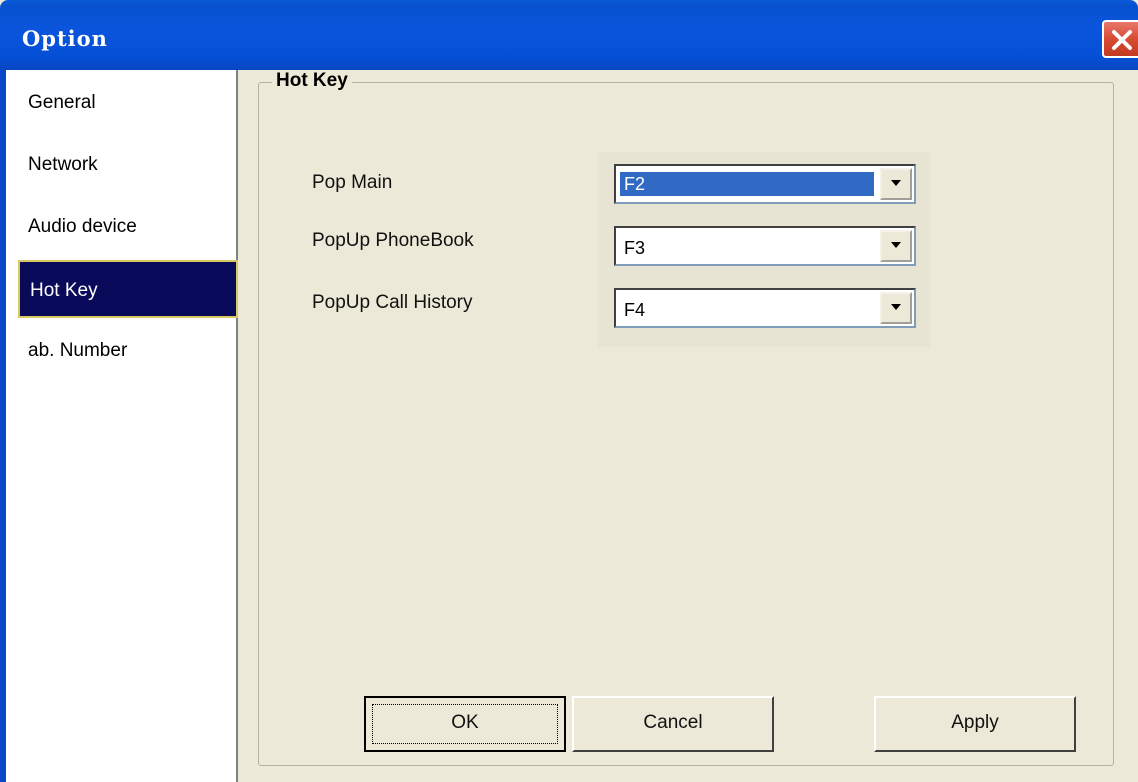  Describe the element at coordinates (393, 240) in the screenshot. I see `popup-phonebook-label: PopUp PhoneBook` at that location.